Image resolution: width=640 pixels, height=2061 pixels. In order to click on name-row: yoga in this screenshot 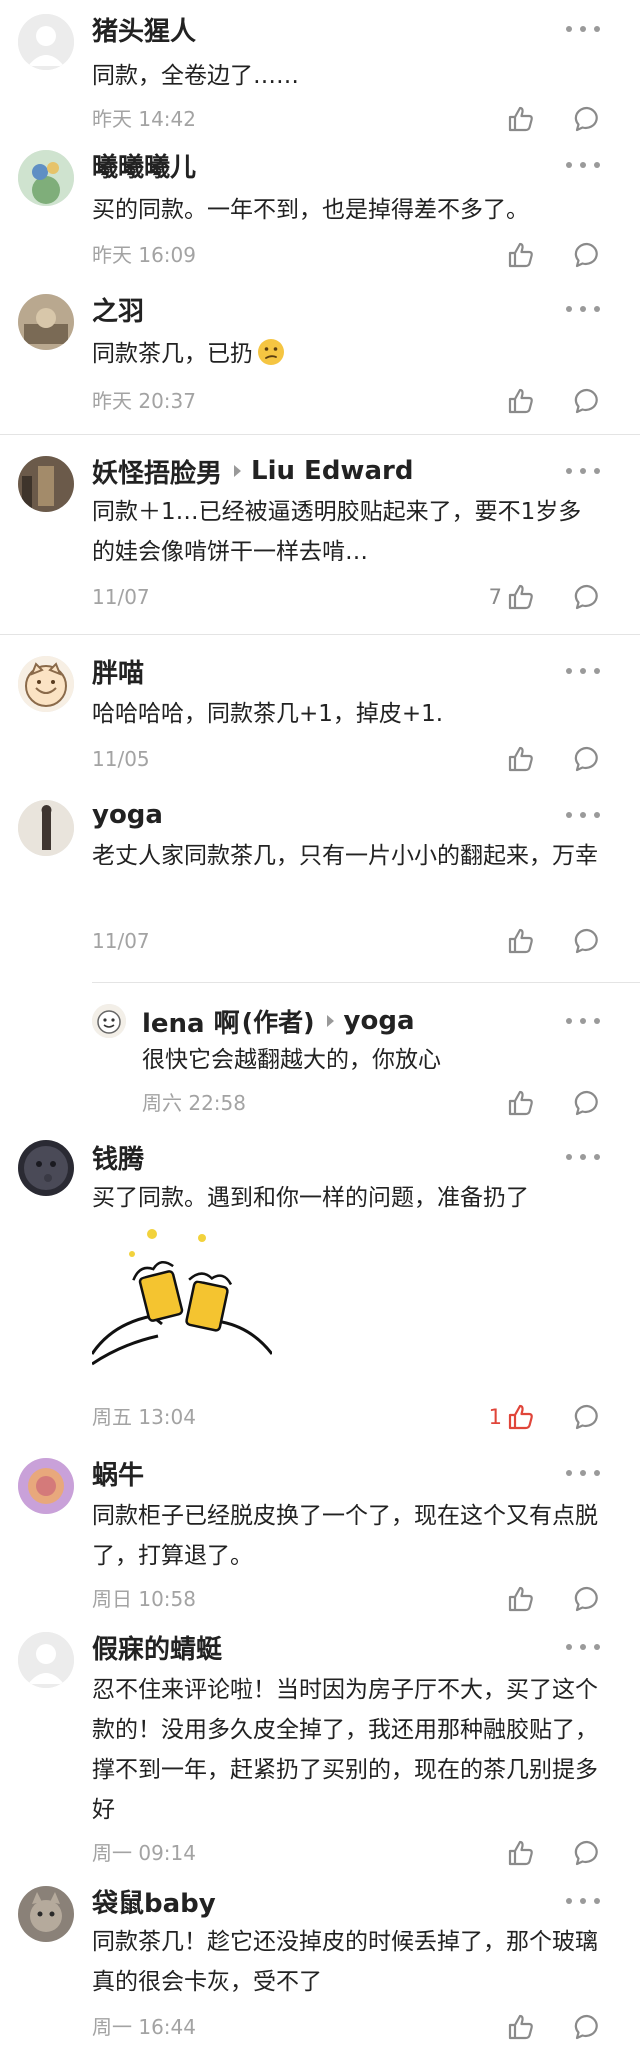, I will do `click(127, 815)`.